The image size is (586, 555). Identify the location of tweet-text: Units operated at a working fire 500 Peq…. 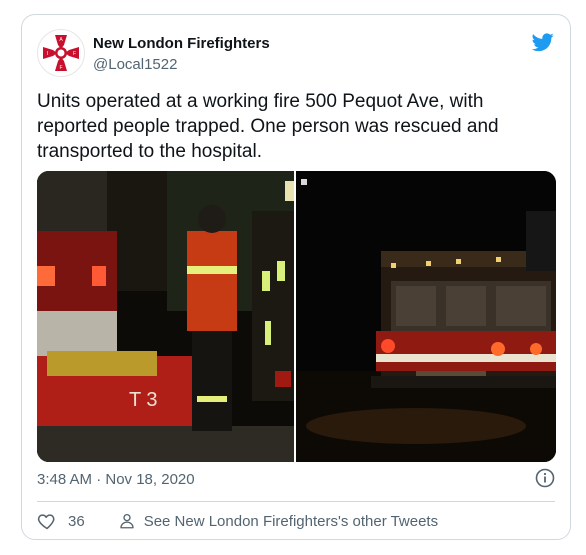
(268, 126).